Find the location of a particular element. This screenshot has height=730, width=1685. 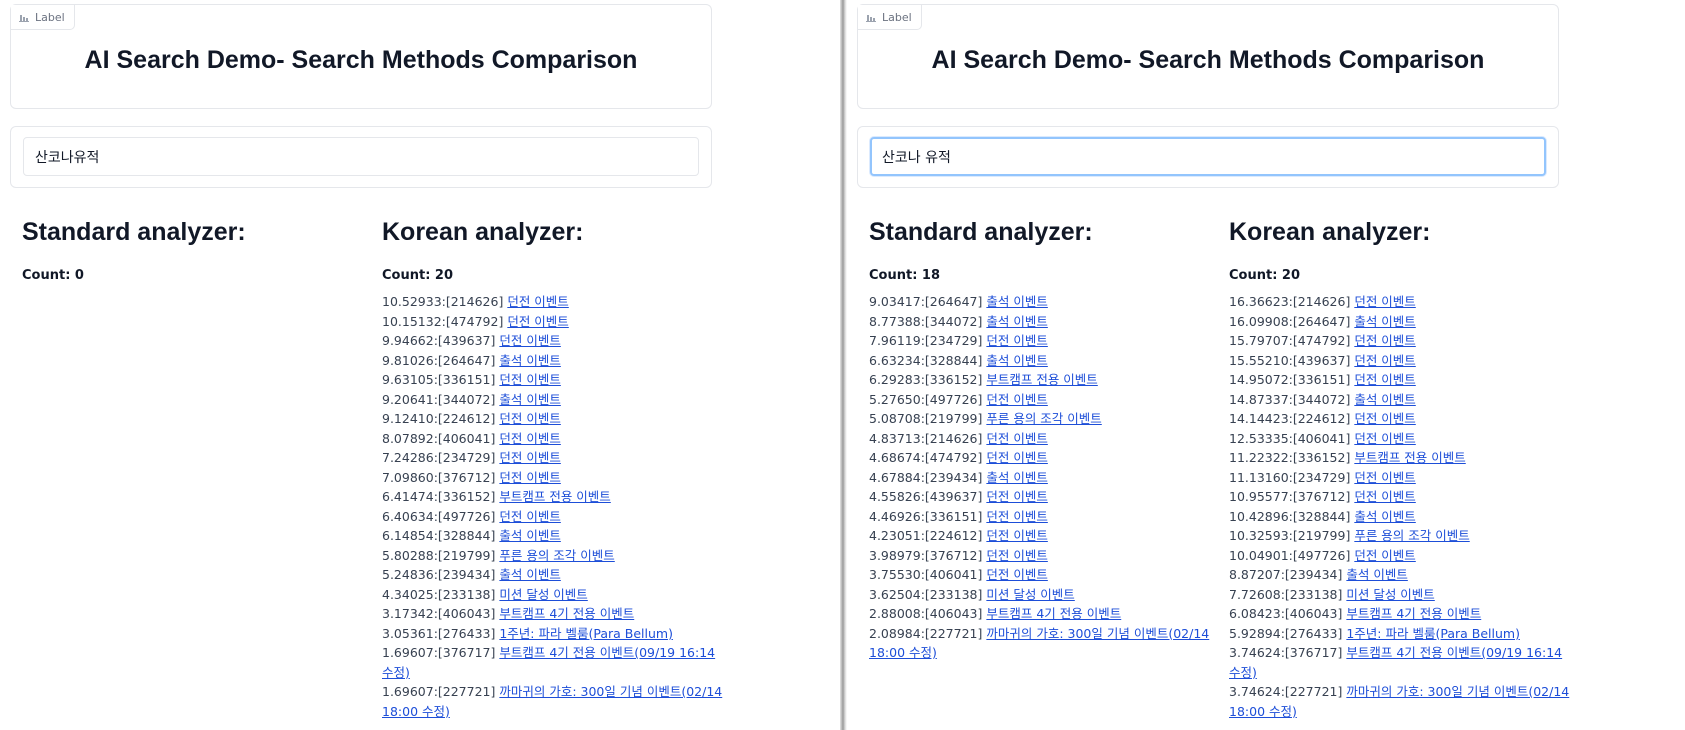

result-score: 16.09908:[264647] is located at coordinates (1290, 321).